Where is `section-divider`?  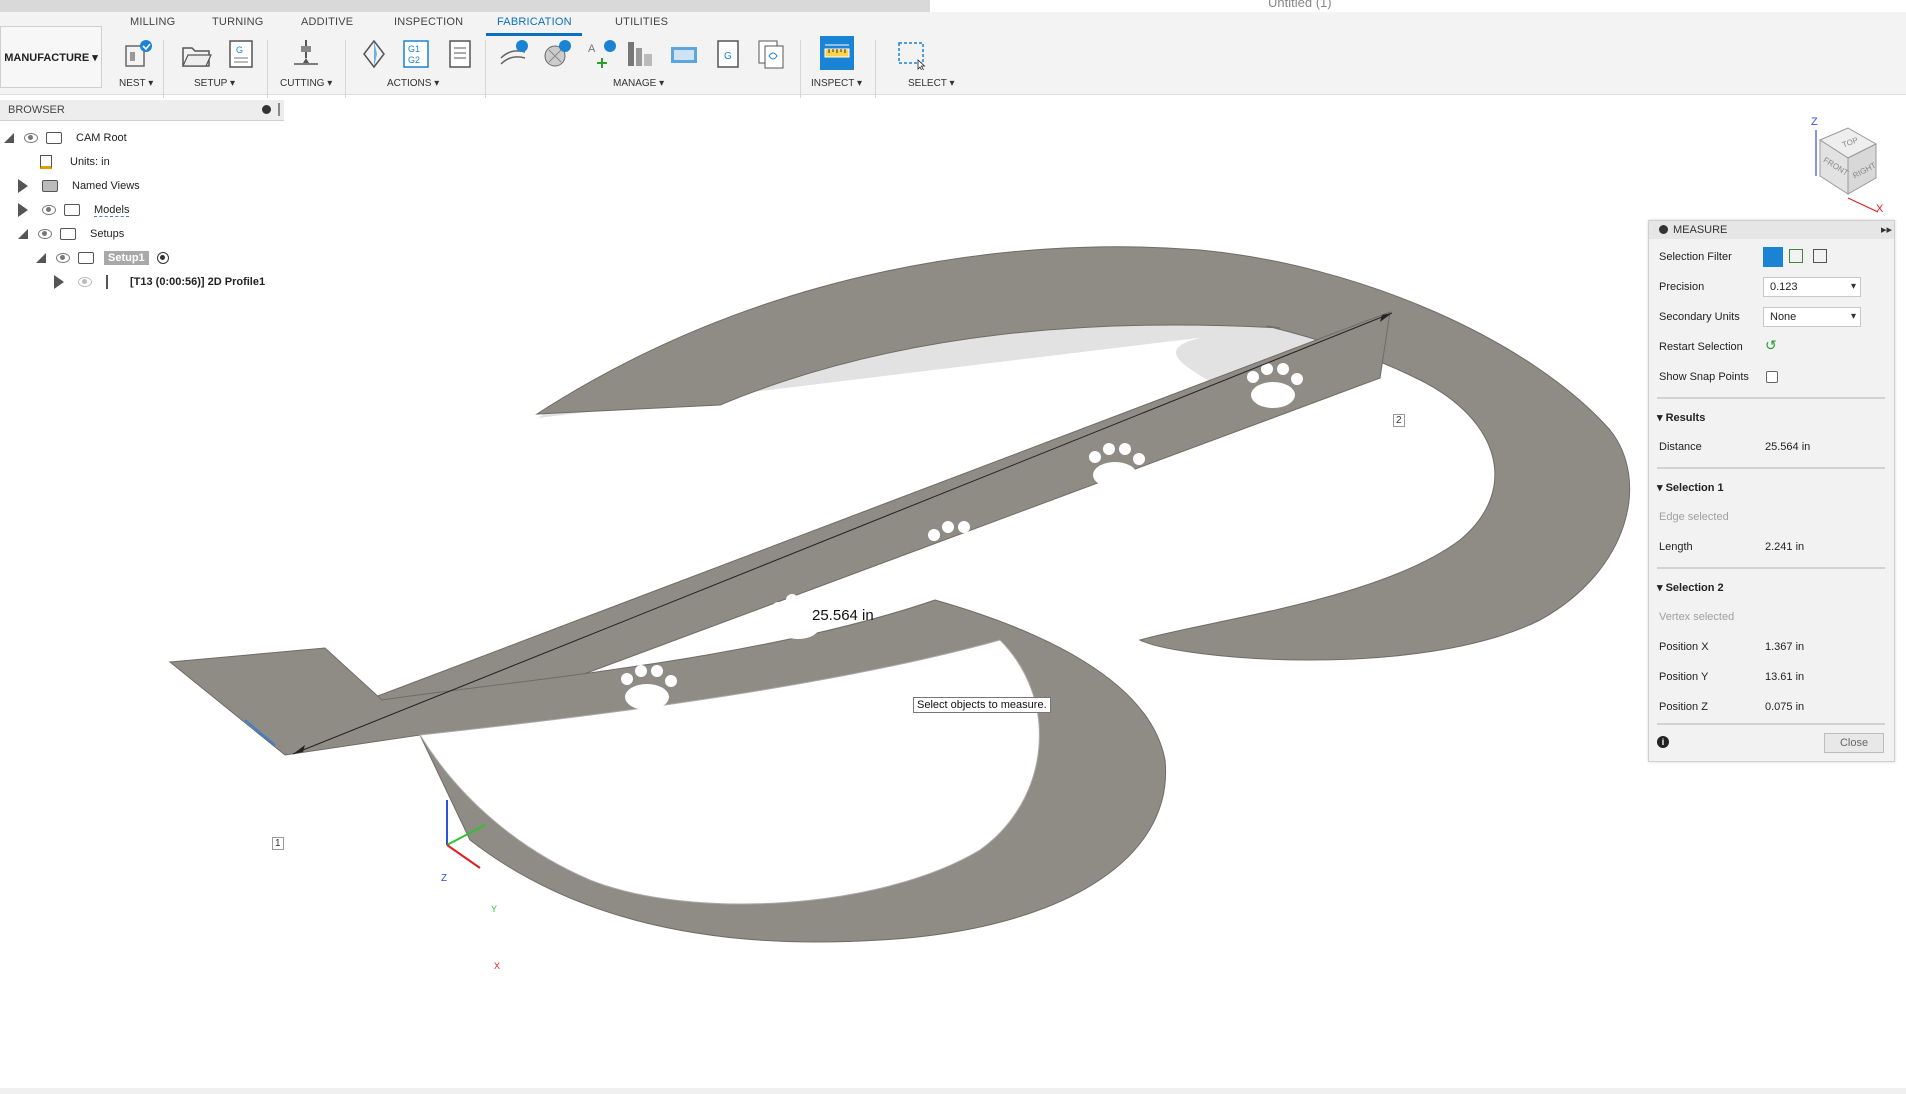
section-divider is located at coordinates (1771, 398).